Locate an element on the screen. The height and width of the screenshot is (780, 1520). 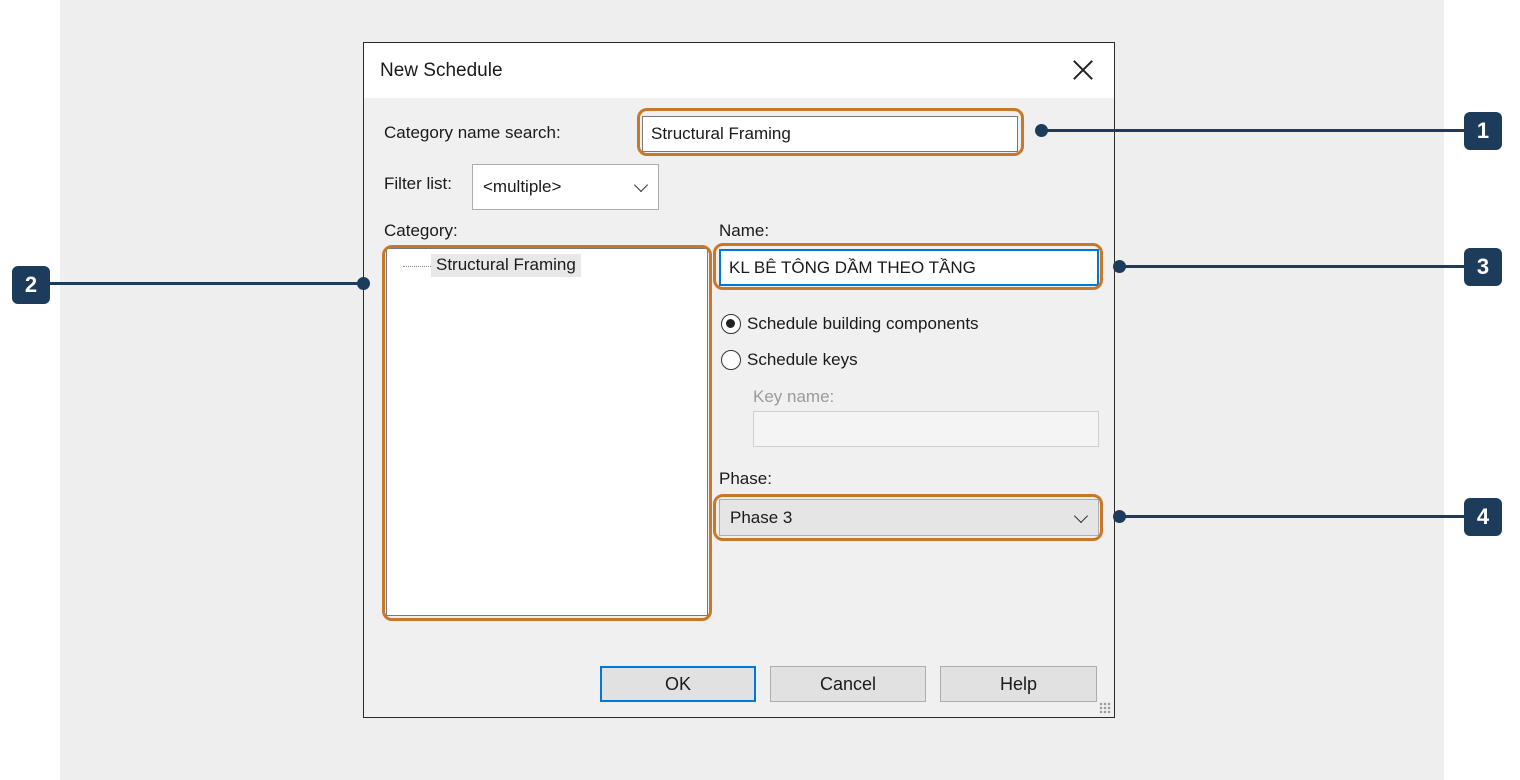
cancel-button: Cancel is located at coordinates (848, 684).